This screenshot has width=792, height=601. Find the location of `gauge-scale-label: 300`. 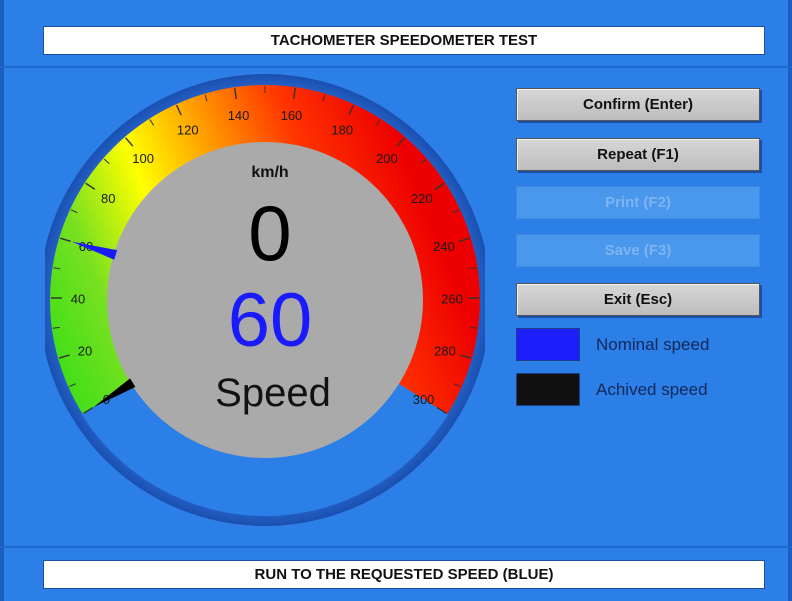

gauge-scale-label: 300 is located at coordinates (424, 399).